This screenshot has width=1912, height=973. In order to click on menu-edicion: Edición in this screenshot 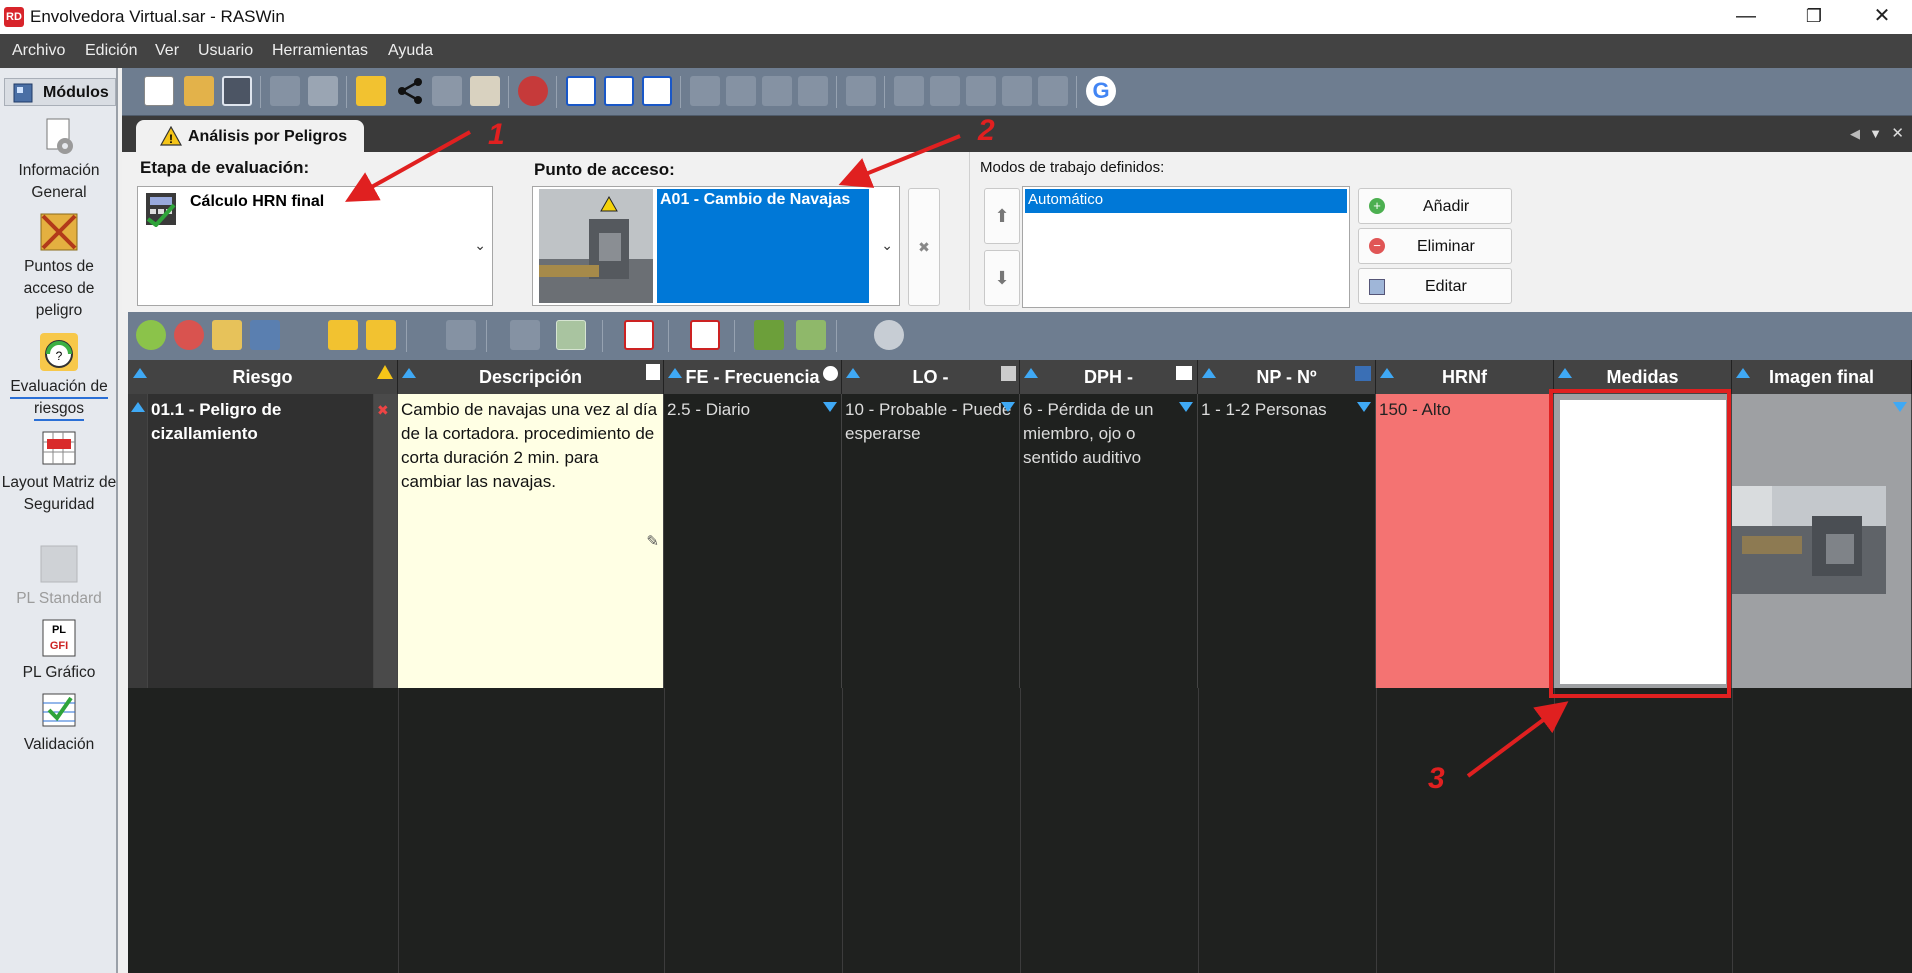, I will do `click(111, 51)`.